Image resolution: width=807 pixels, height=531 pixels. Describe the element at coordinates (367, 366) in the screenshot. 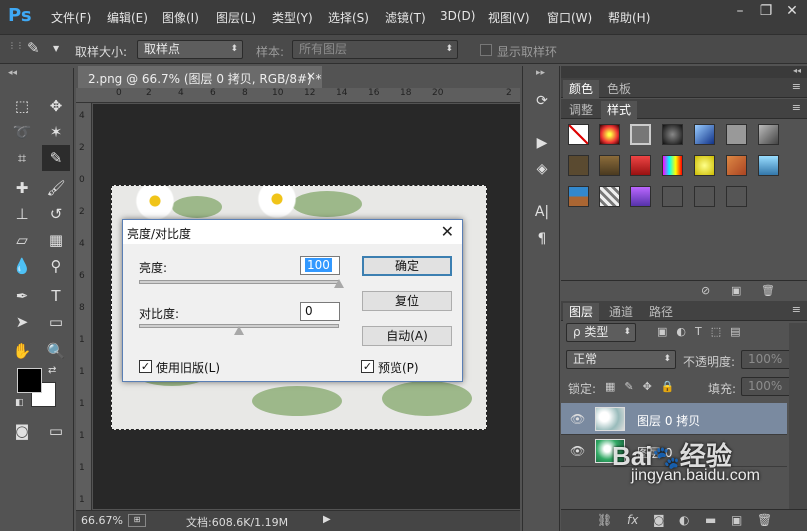

I see `preview-checkbox: ✓` at that location.